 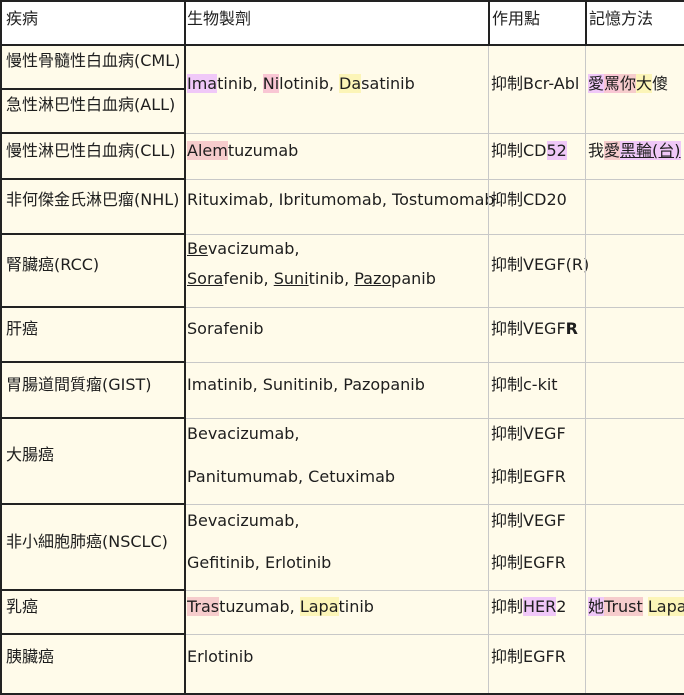 What do you see at coordinates (628, 84) in the screenshot?
I see `memory-cml-all: 愛罵你大傻` at bounding box center [628, 84].